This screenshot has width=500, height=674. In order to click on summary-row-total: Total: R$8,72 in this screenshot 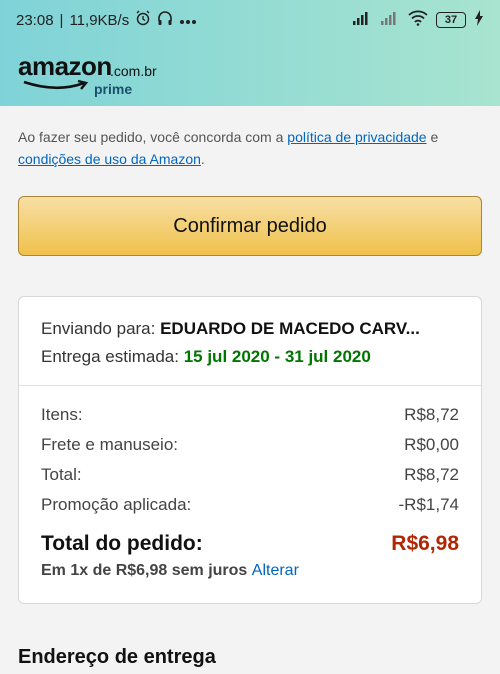, I will do `click(250, 475)`.